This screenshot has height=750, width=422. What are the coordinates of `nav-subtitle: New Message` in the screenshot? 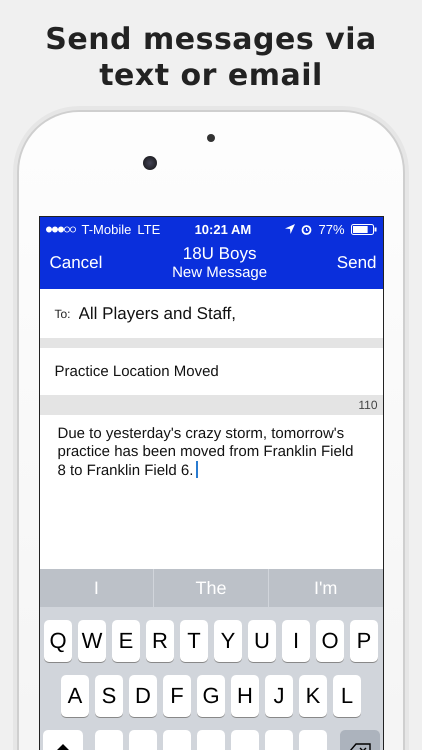 It's located at (220, 273).